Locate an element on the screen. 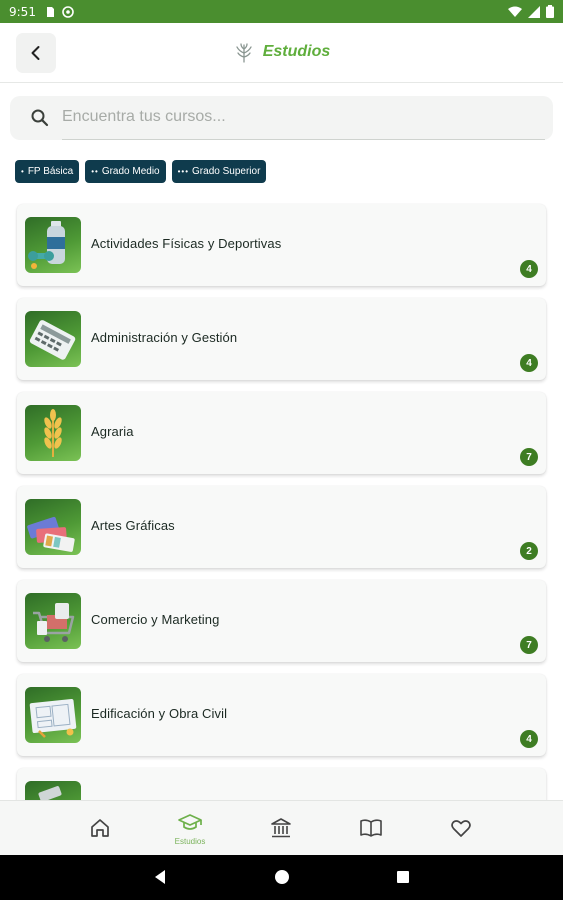 Image resolution: width=563 pixels, height=900 pixels. bottom-navigation: Estudios is located at coordinates (281, 827).